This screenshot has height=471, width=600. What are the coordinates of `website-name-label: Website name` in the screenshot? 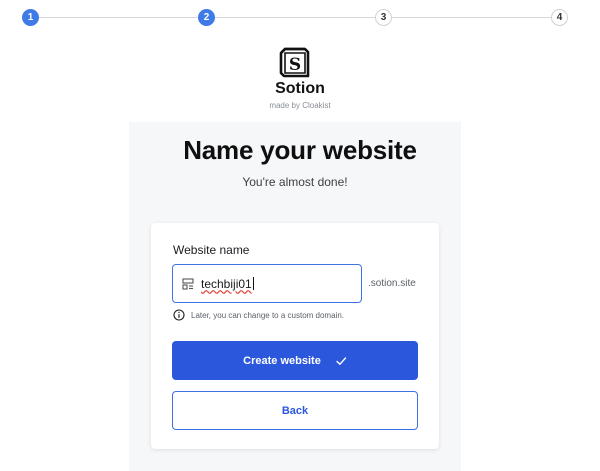 It's located at (211, 250).